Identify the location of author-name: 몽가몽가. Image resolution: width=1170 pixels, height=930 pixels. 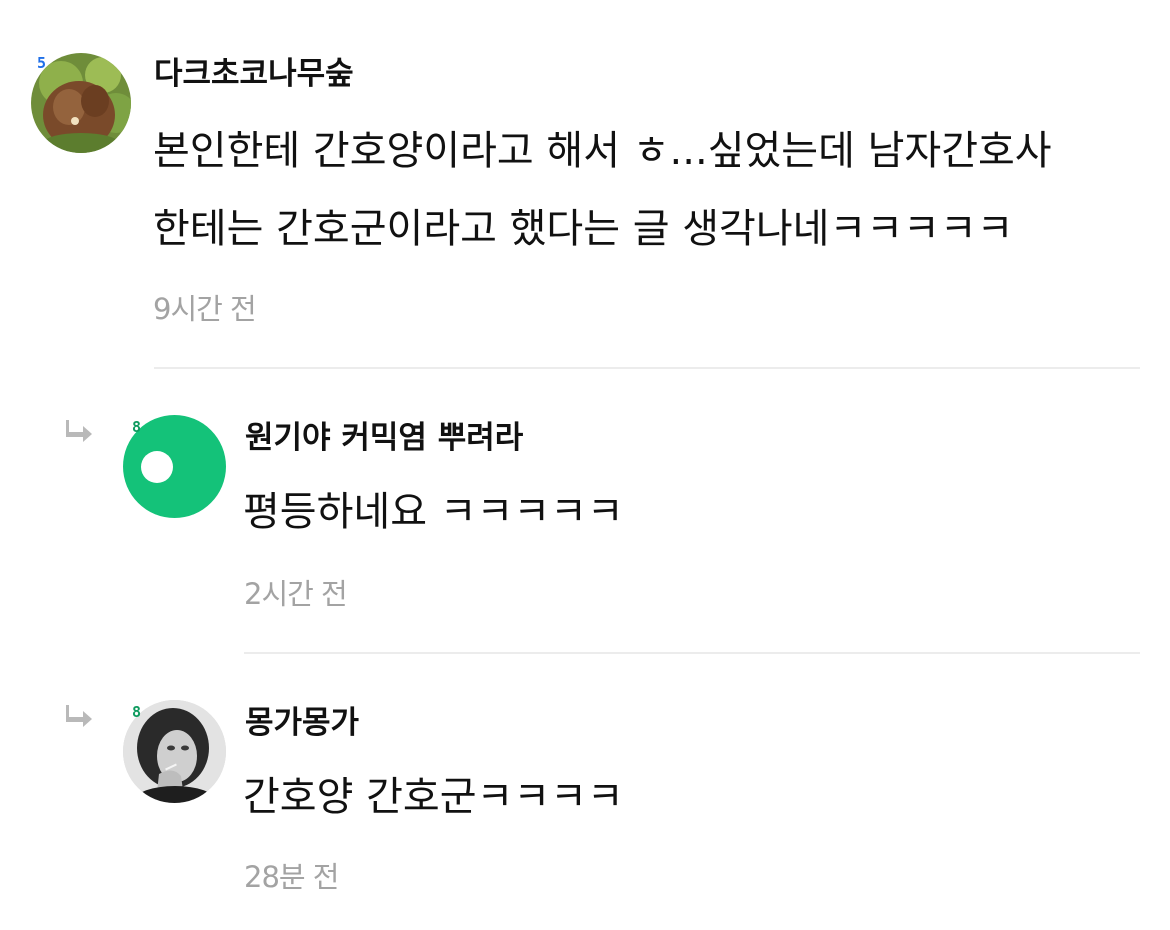
(302, 723).